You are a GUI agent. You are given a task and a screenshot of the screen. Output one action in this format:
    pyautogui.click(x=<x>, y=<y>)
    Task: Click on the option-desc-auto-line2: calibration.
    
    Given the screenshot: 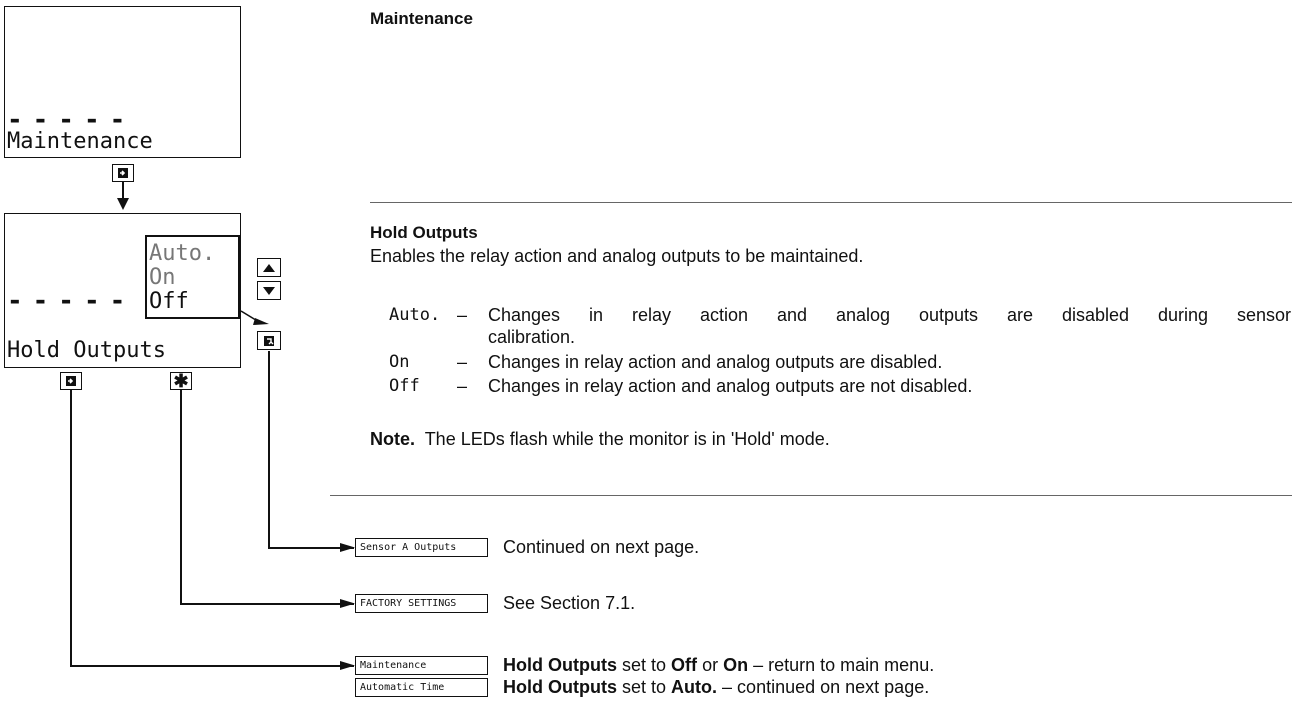 What is the action you would take?
    pyautogui.click(x=532, y=337)
    